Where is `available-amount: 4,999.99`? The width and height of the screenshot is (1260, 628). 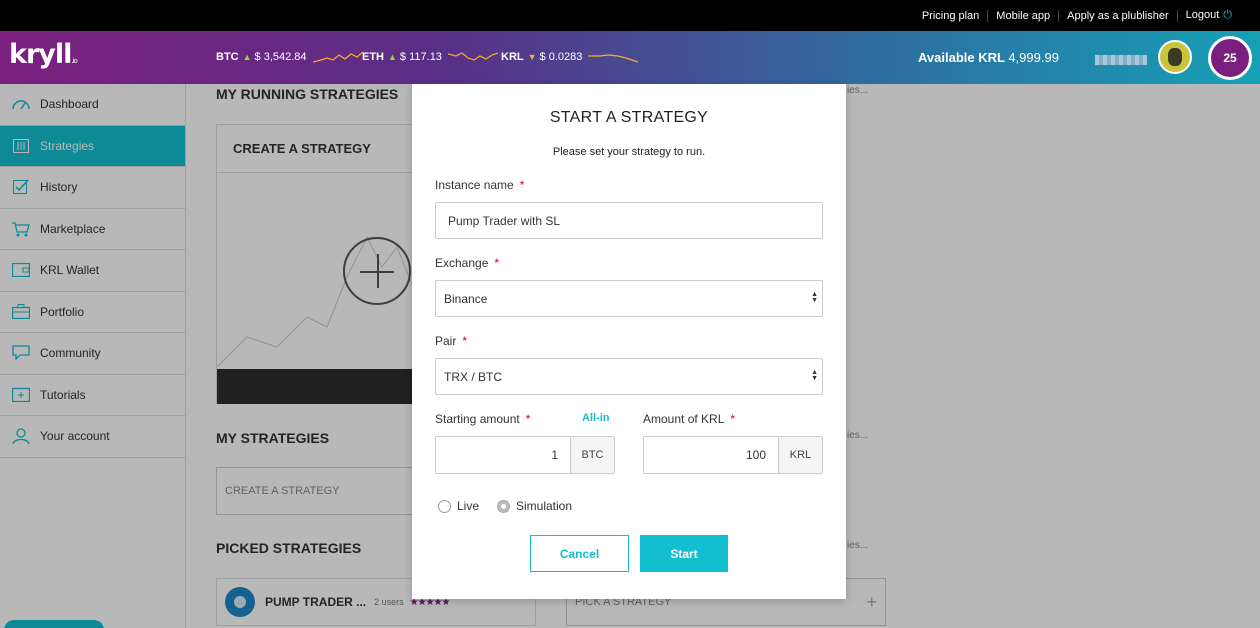
available-amount: 4,999.99 is located at coordinates (1033, 57).